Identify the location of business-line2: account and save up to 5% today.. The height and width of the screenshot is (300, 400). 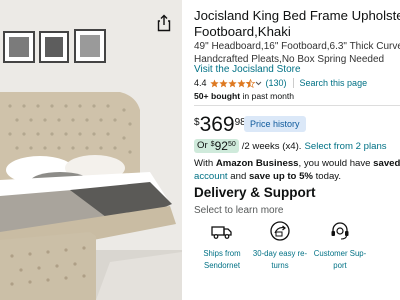
(297, 176).